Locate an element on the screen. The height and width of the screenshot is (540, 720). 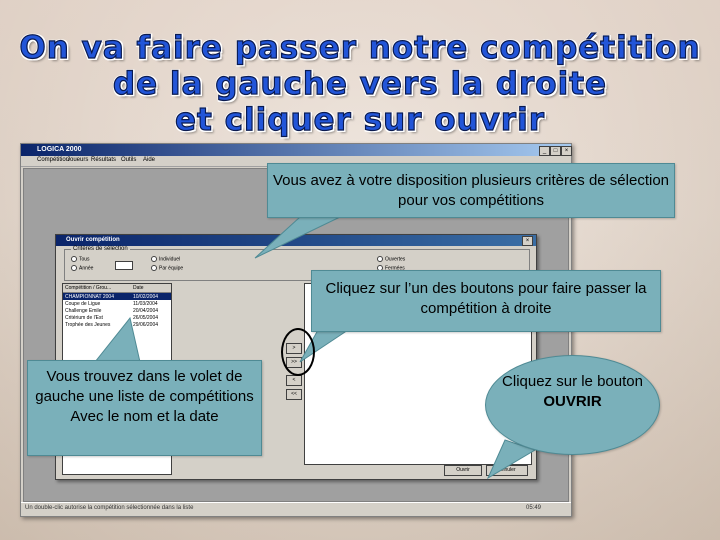
radio-annee: Année is located at coordinates (82, 268).